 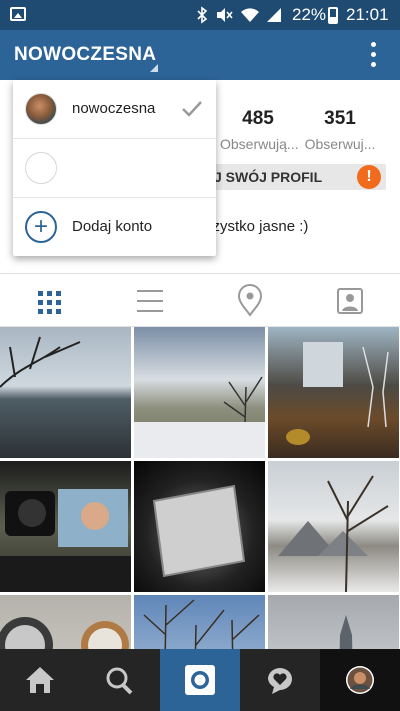 I want to click on tab-grid, so click(x=50, y=301).